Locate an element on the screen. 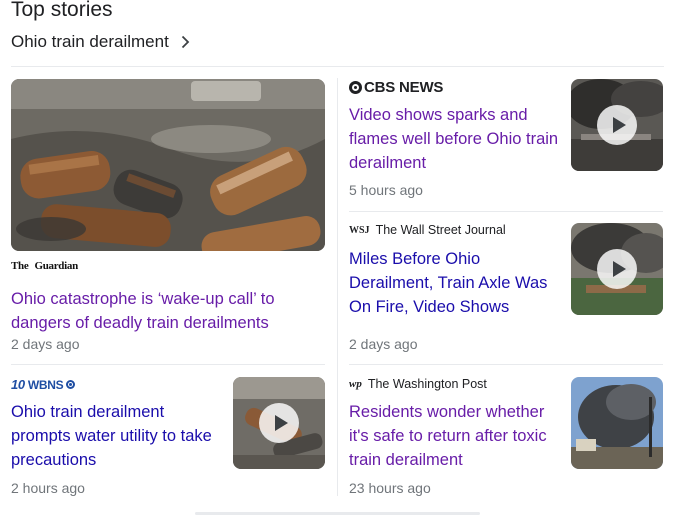 The height and width of the screenshot is (515, 675). topic-link: Ohio train derailment is located at coordinates (102, 42).